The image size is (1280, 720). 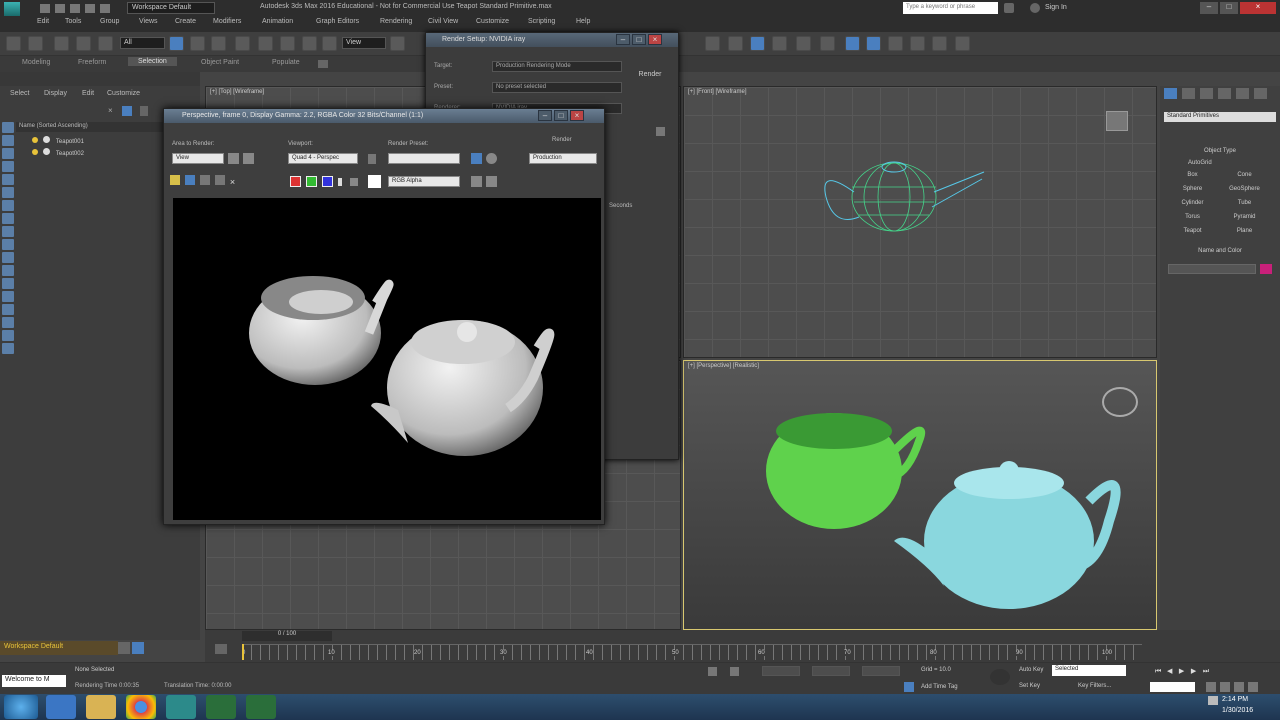 What do you see at coordinates (692, 652) in the screenshot?
I see `timeline-ruler: 0 10 20 30 40 50 60 70 80 90 100` at bounding box center [692, 652].